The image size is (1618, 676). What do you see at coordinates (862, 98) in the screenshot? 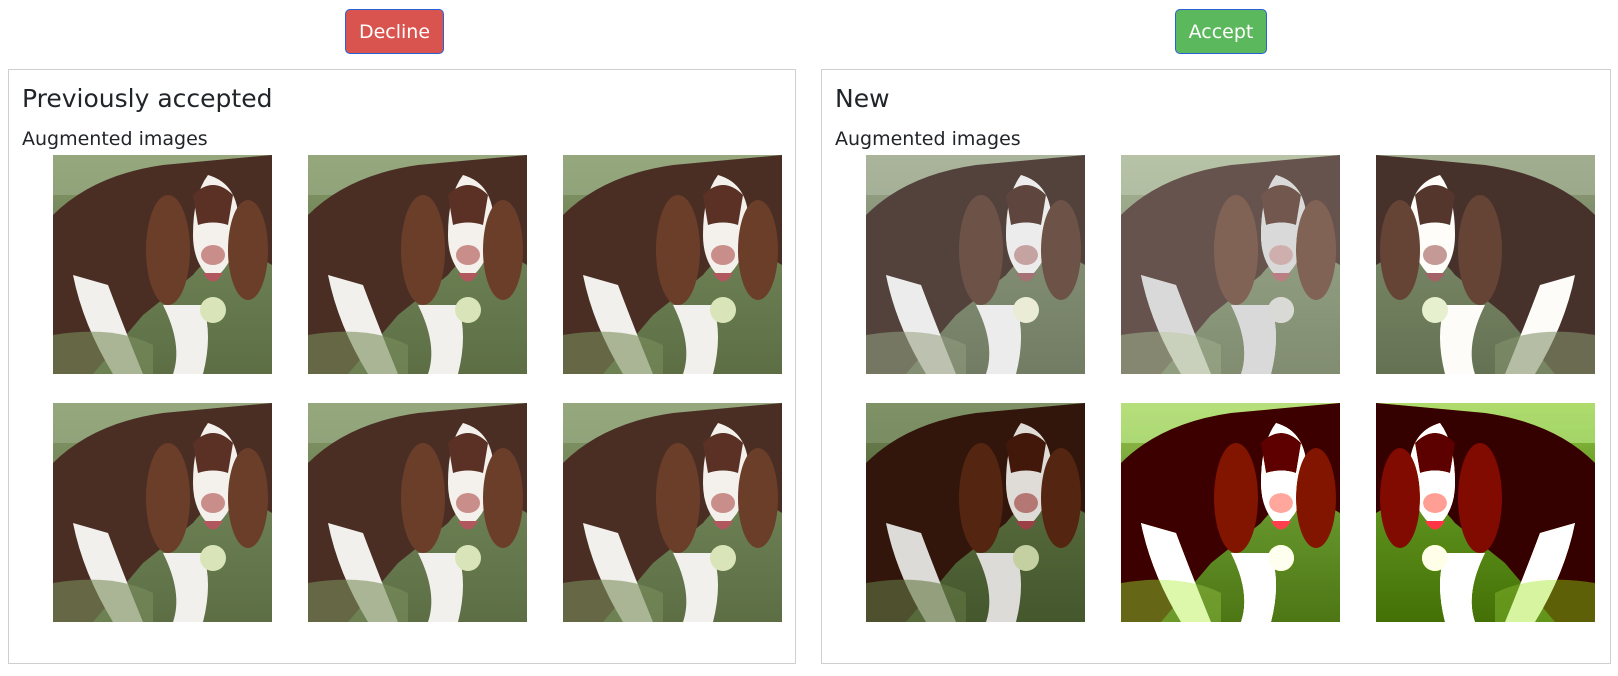
I see `panel-title: New` at bounding box center [862, 98].